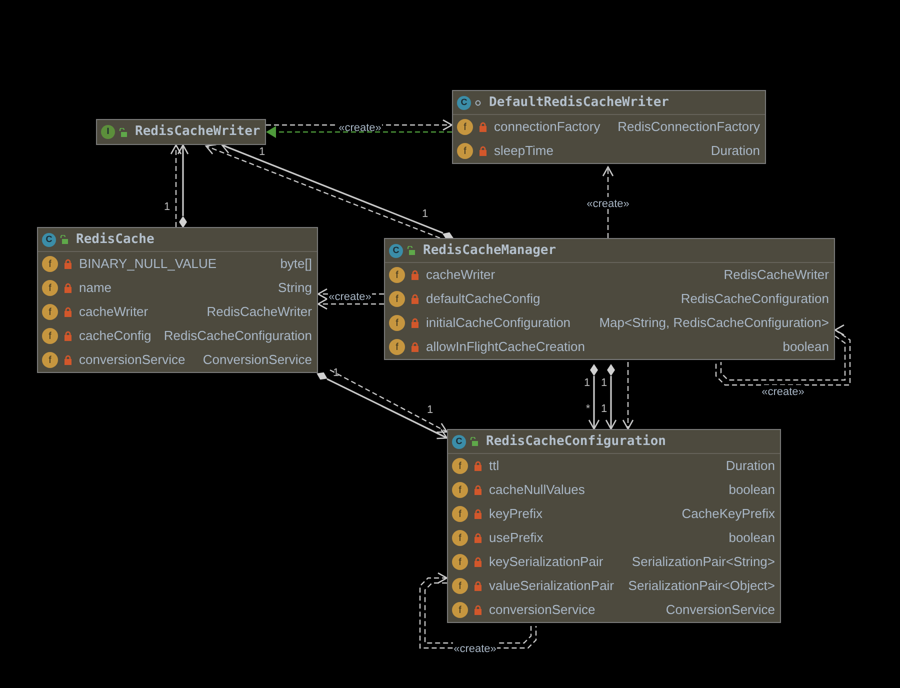 This screenshot has width=900, height=688. I want to click on class-box: C RedisCacheManager f cacheWriter RedisCacheWriter f defaultCacheConfig RedisCacheConfiguration f initialCacheConfiguration Map<String, RedisCacheConfiguration> f allowInFlightCacheCreation boolean, so click(609, 299).